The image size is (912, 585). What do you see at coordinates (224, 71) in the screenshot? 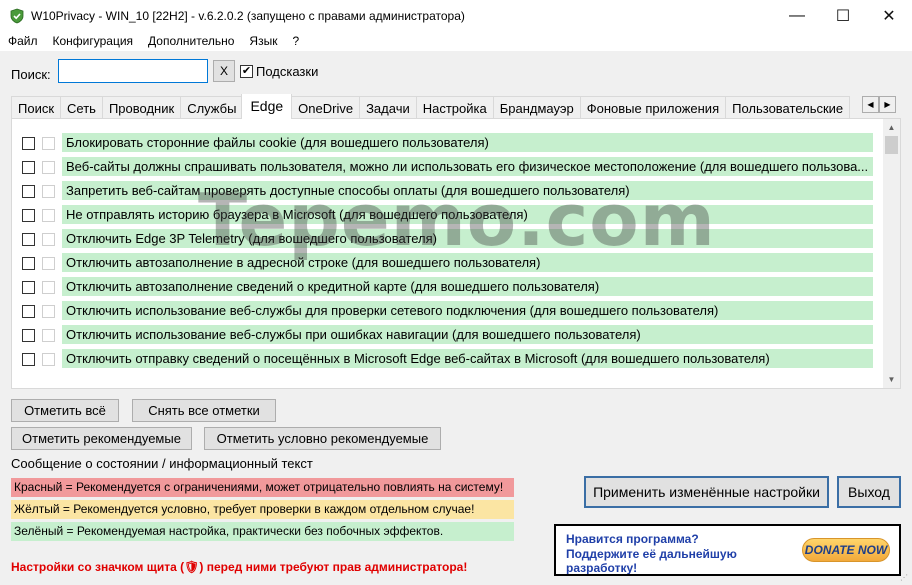
I see `search-clear-button: X` at bounding box center [224, 71].